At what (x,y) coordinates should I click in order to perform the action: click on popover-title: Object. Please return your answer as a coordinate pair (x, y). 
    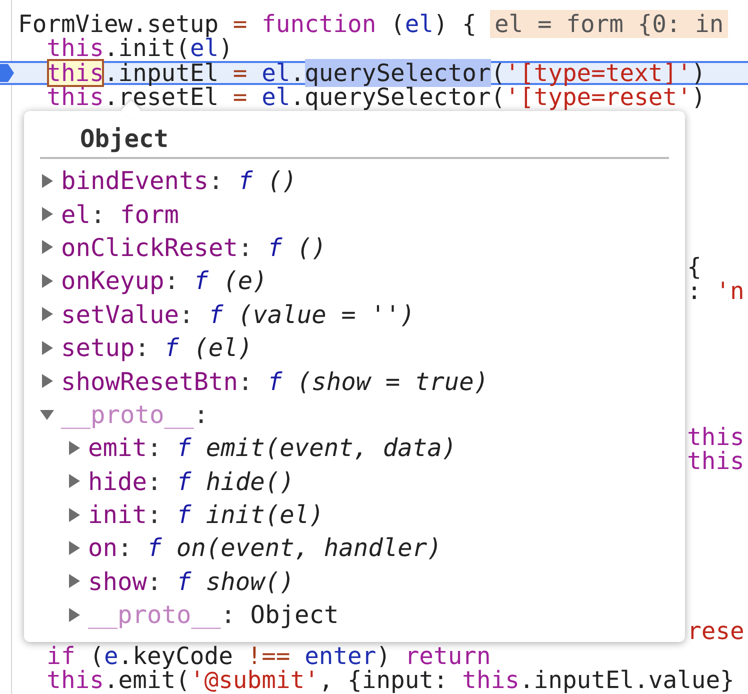
    Looking at the image, I should click on (124, 139).